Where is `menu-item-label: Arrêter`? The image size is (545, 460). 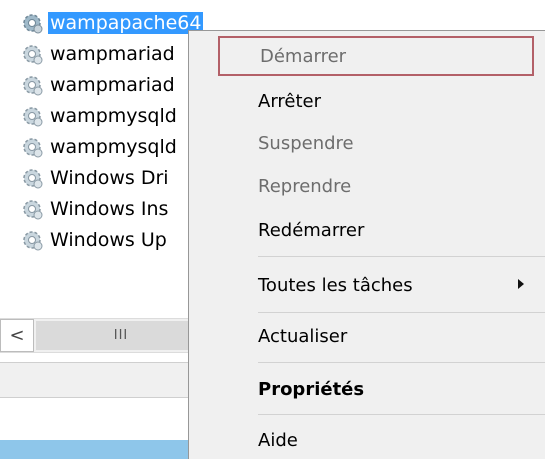 menu-item-label: Arrêter is located at coordinates (290, 101).